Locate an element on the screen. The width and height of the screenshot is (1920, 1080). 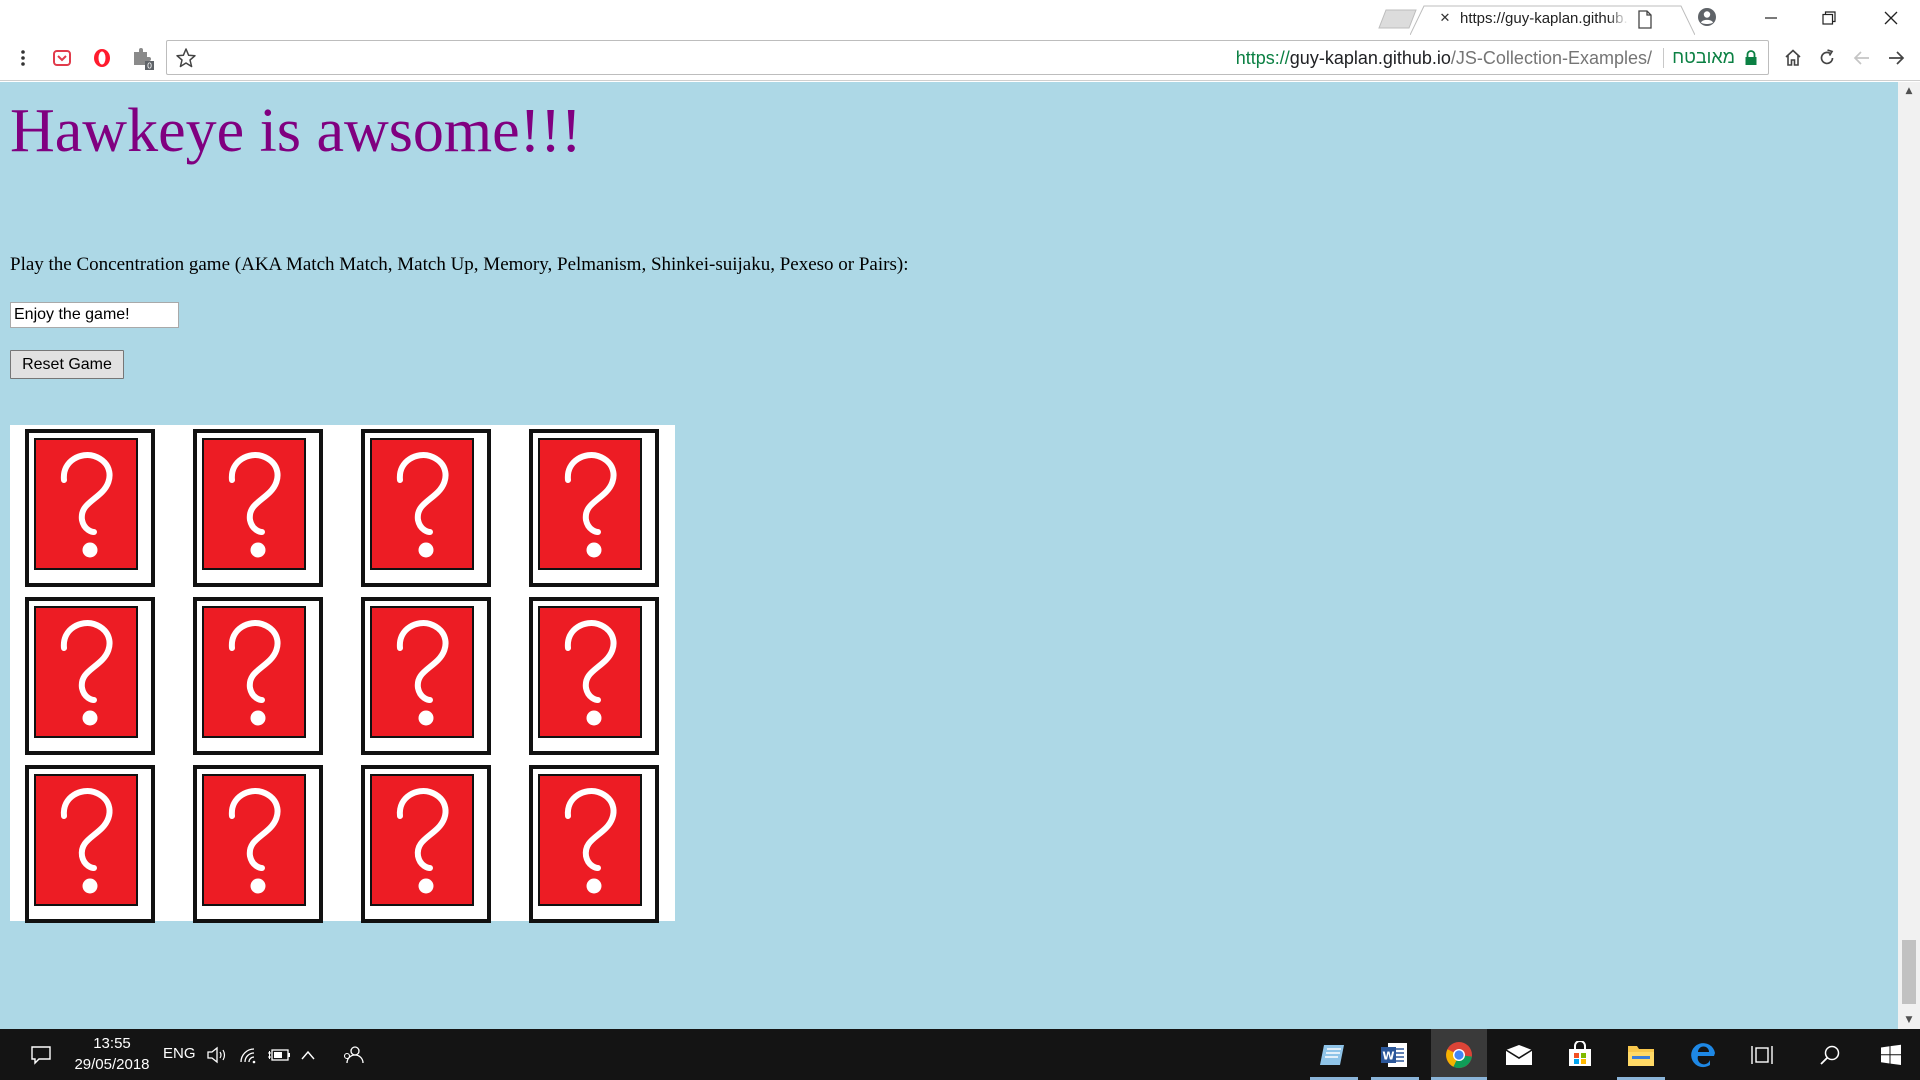
people-button is located at coordinates (353, 1054).